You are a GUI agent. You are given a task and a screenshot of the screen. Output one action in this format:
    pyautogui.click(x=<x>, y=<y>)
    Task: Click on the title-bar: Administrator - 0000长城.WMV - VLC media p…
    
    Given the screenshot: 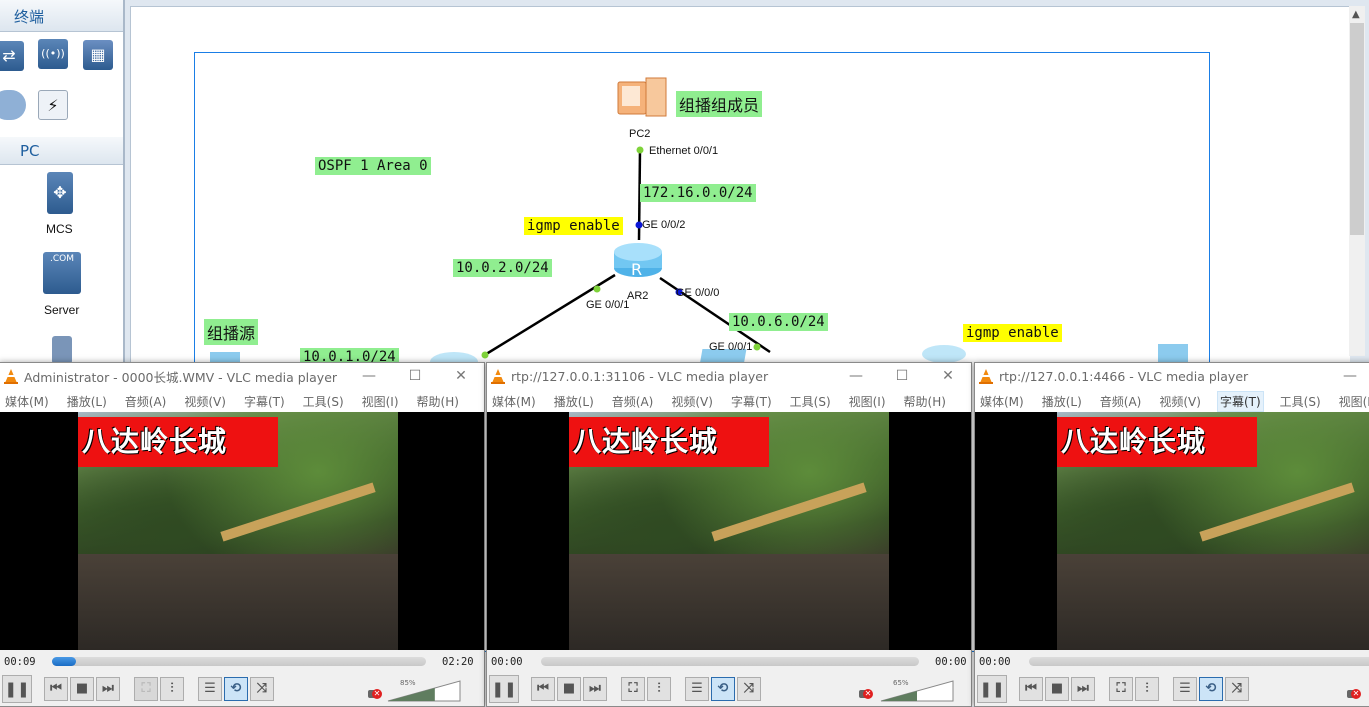 What is the action you would take?
    pyautogui.click(x=242, y=376)
    